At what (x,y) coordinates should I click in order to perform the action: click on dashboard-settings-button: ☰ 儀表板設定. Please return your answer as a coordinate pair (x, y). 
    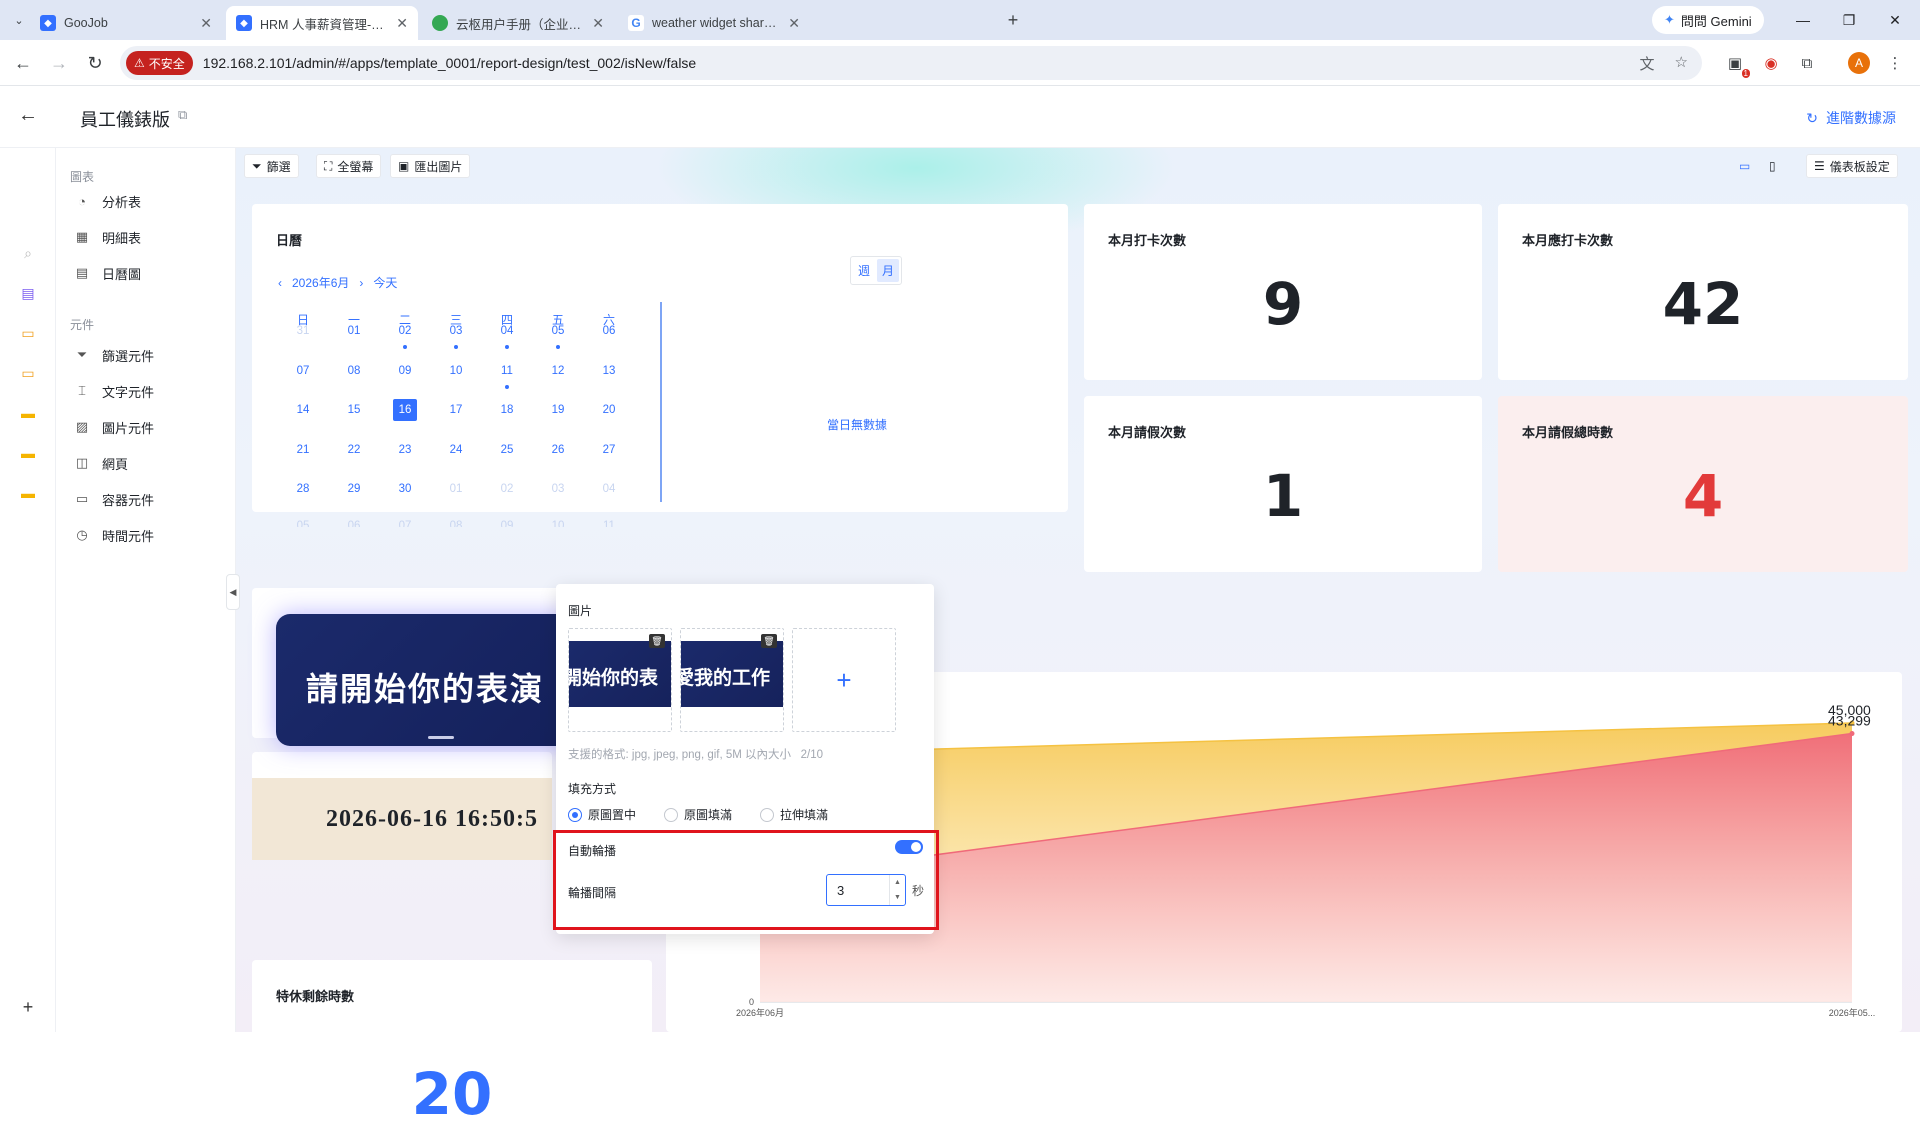
    Looking at the image, I should click on (1852, 166).